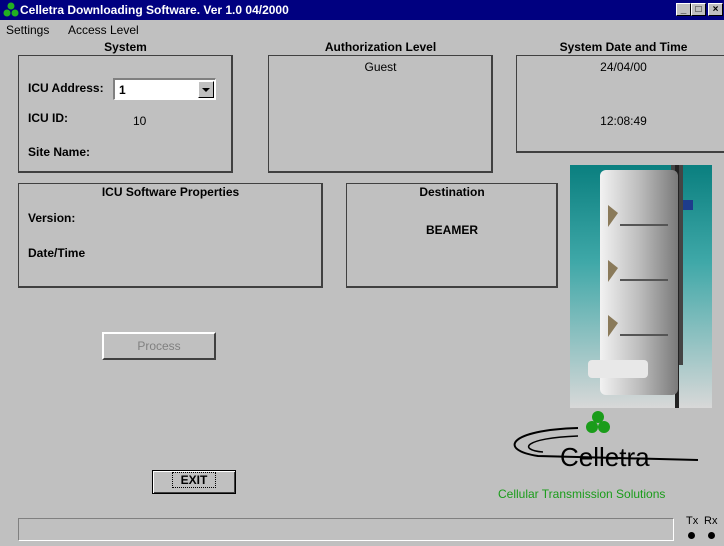 The image size is (724, 546). What do you see at coordinates (103, 30) in the screenshot?
I see `menu-access-level: Access Level` at bounding box center [103, 30].